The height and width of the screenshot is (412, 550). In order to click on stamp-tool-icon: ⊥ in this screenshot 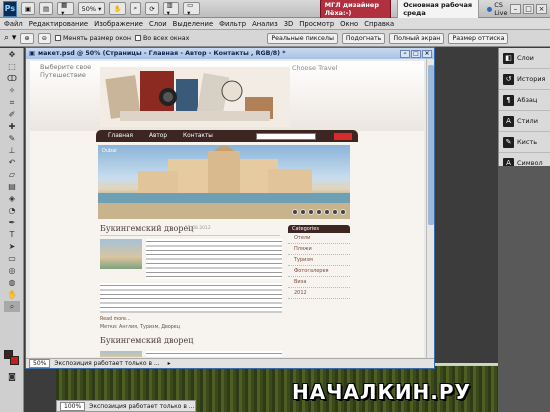, I will do `click(12, 150)`.